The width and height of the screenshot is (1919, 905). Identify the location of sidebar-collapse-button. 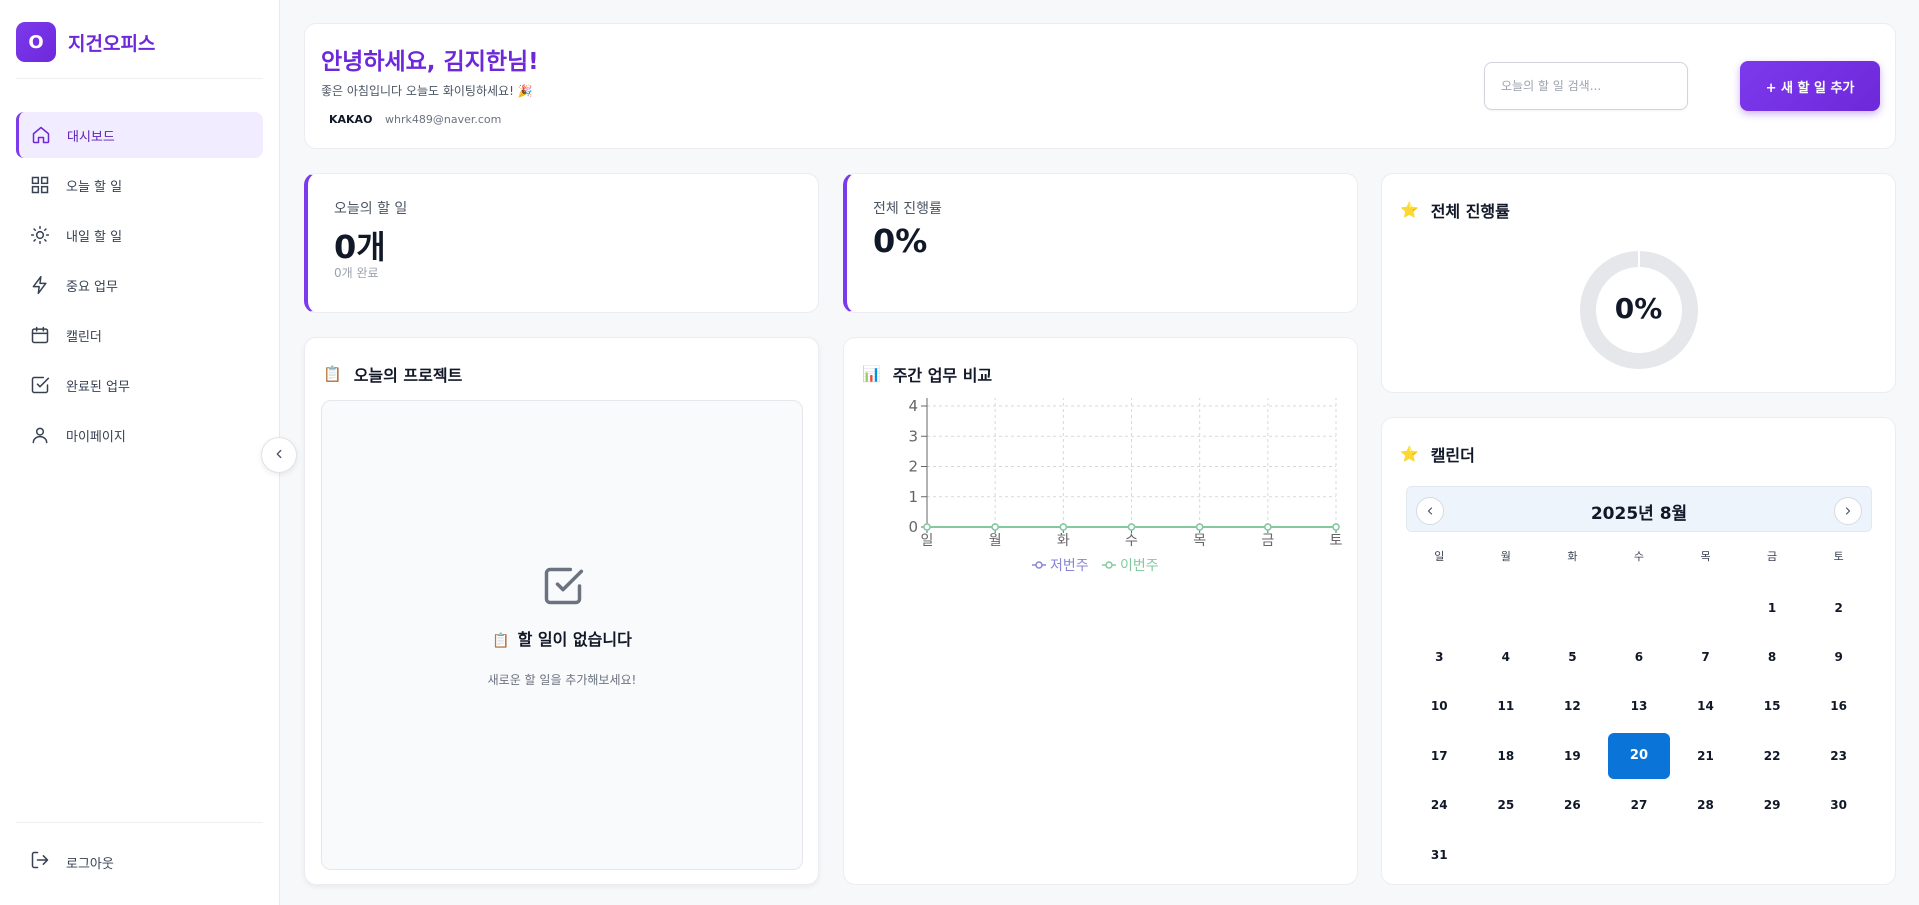
(279, 455).